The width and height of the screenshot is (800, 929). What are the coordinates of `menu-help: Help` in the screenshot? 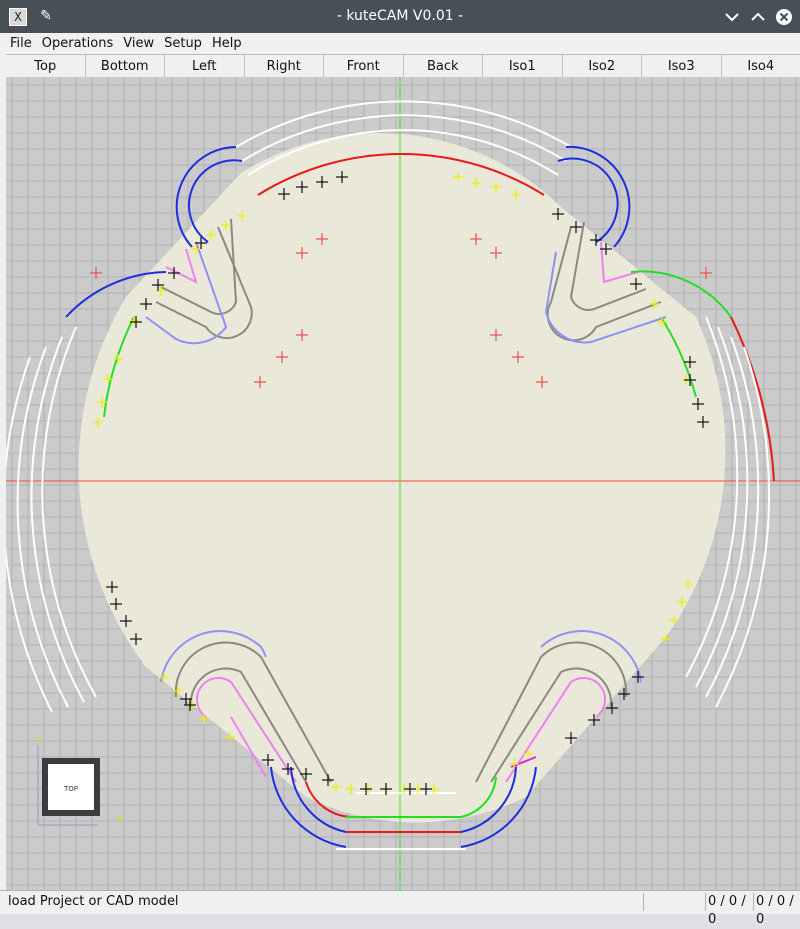 It's located at (227, 43).